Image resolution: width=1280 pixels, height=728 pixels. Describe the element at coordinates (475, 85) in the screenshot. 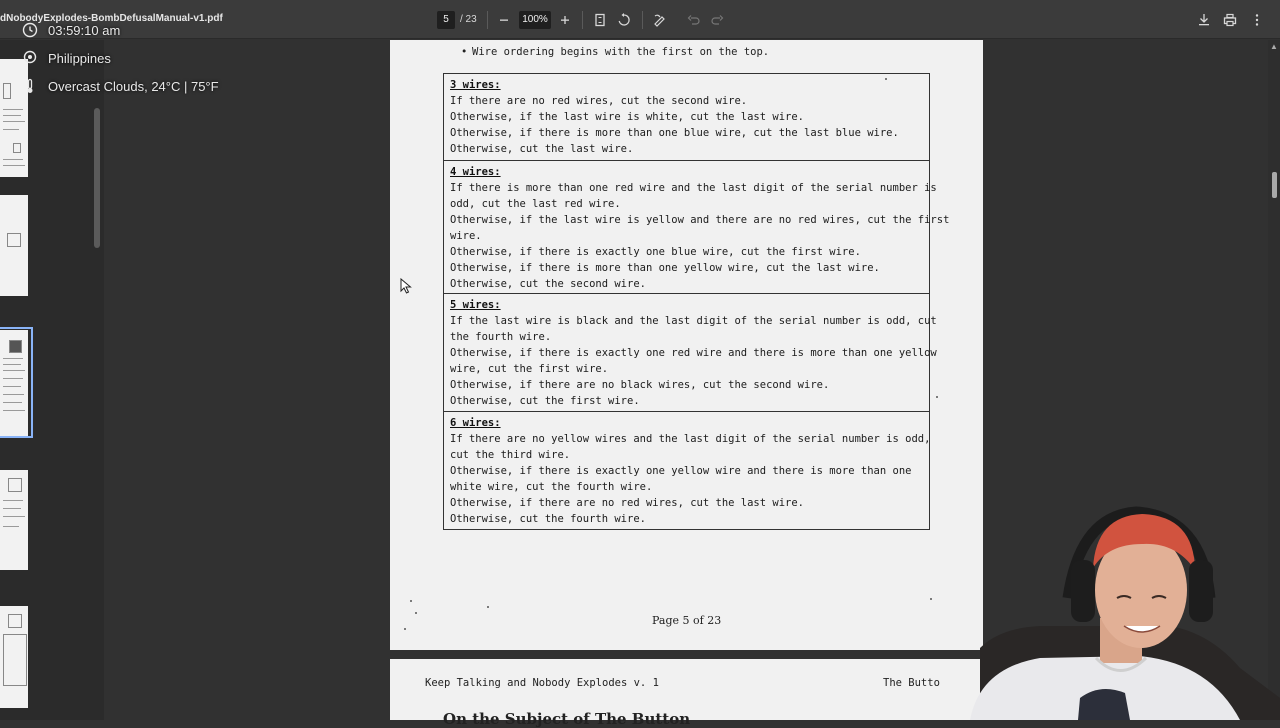

I see `section-heading: 3 wires:` at that location.